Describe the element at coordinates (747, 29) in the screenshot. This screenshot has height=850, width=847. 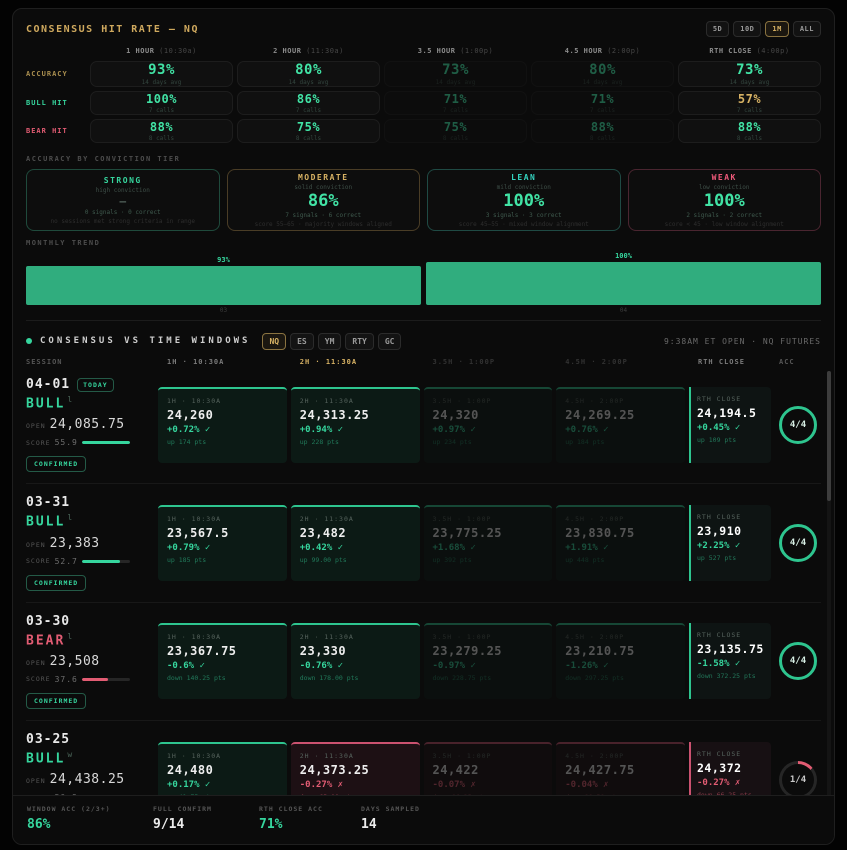
I see `range-button-10d: 10D` at that location.